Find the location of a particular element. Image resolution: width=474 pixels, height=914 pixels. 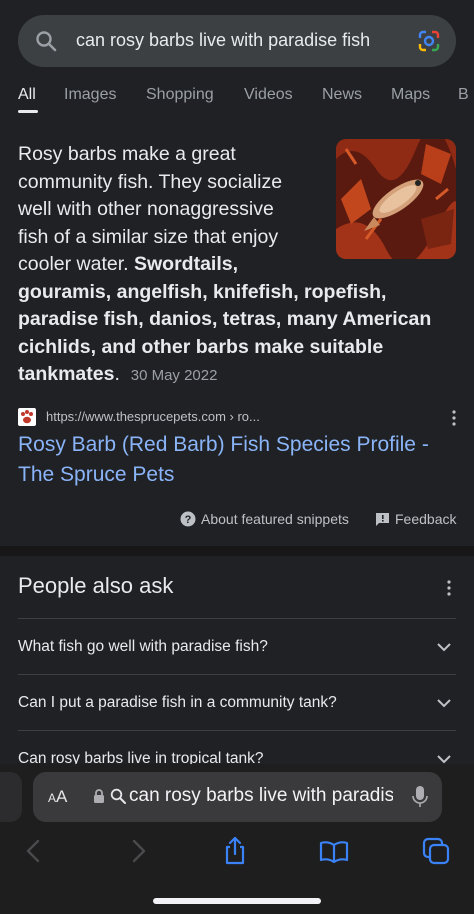

google-lens-icon is located at coordinates (429, 41).